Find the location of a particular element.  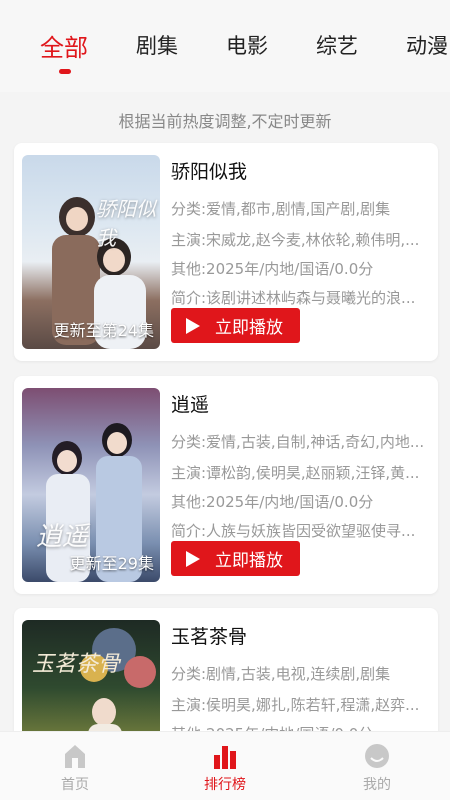

nav-ranking: 排行榜 is located at coordinates (225, 766).